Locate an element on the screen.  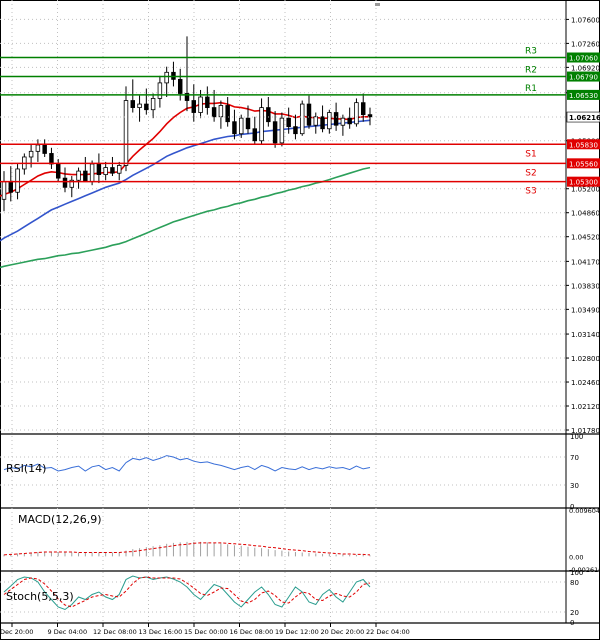
macd-title: MACD(12,26,9) is located at coordinates (60, 519).